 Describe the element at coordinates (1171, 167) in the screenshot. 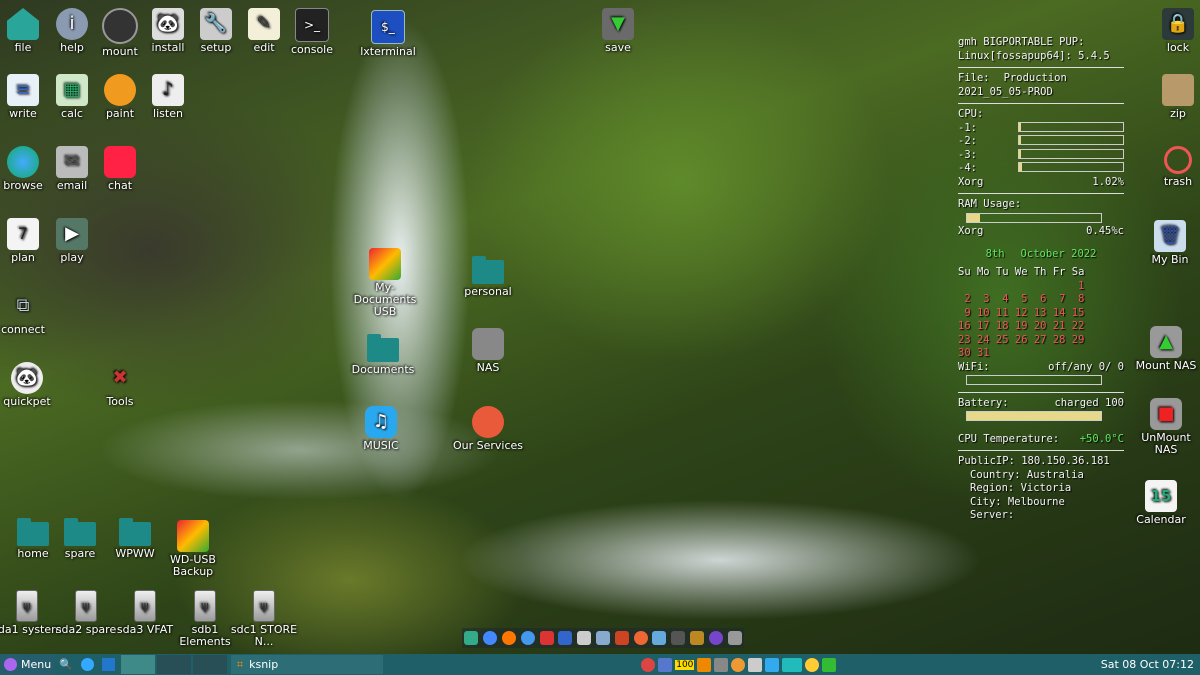

I see `trash-icon-launcher: trash` at that location.